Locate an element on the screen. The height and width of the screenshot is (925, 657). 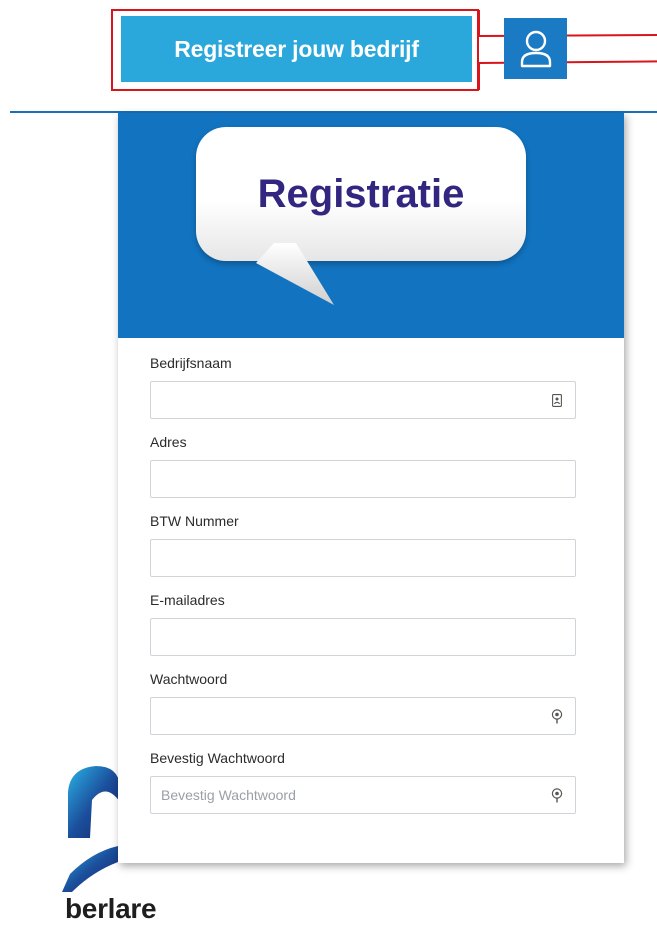
confirm-password-input is located at coordinates (363, 795).